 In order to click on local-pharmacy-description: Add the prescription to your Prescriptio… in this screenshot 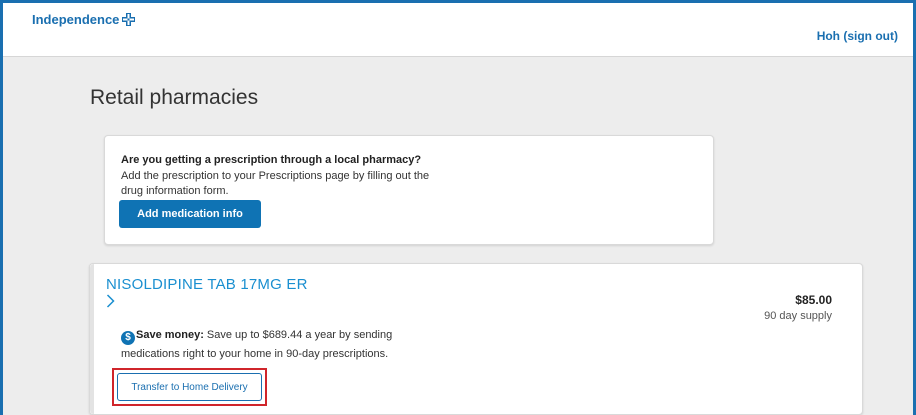, I will do `click(275, 183)`.